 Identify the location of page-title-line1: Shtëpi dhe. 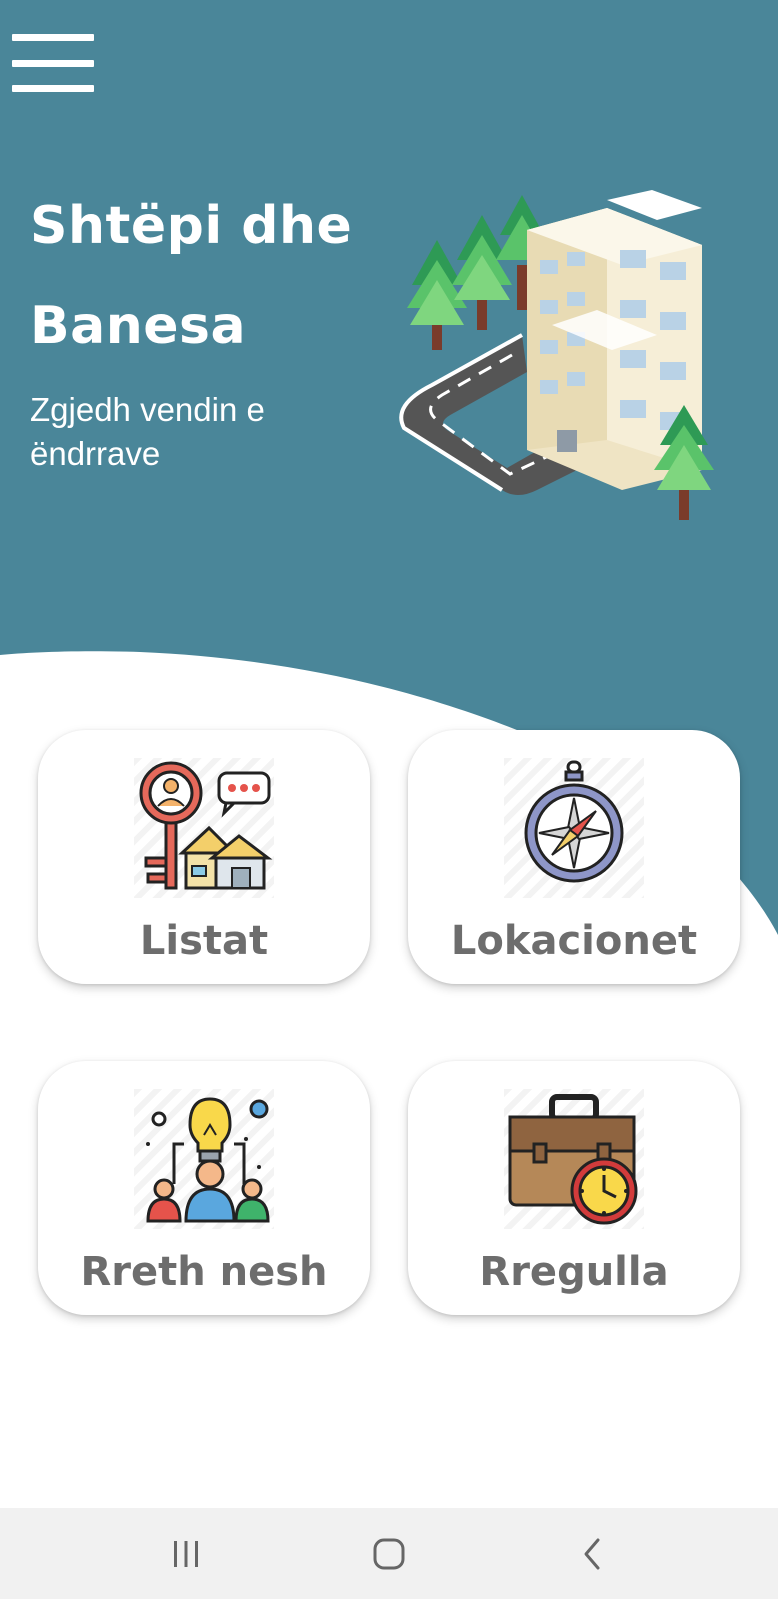
(191, 226).